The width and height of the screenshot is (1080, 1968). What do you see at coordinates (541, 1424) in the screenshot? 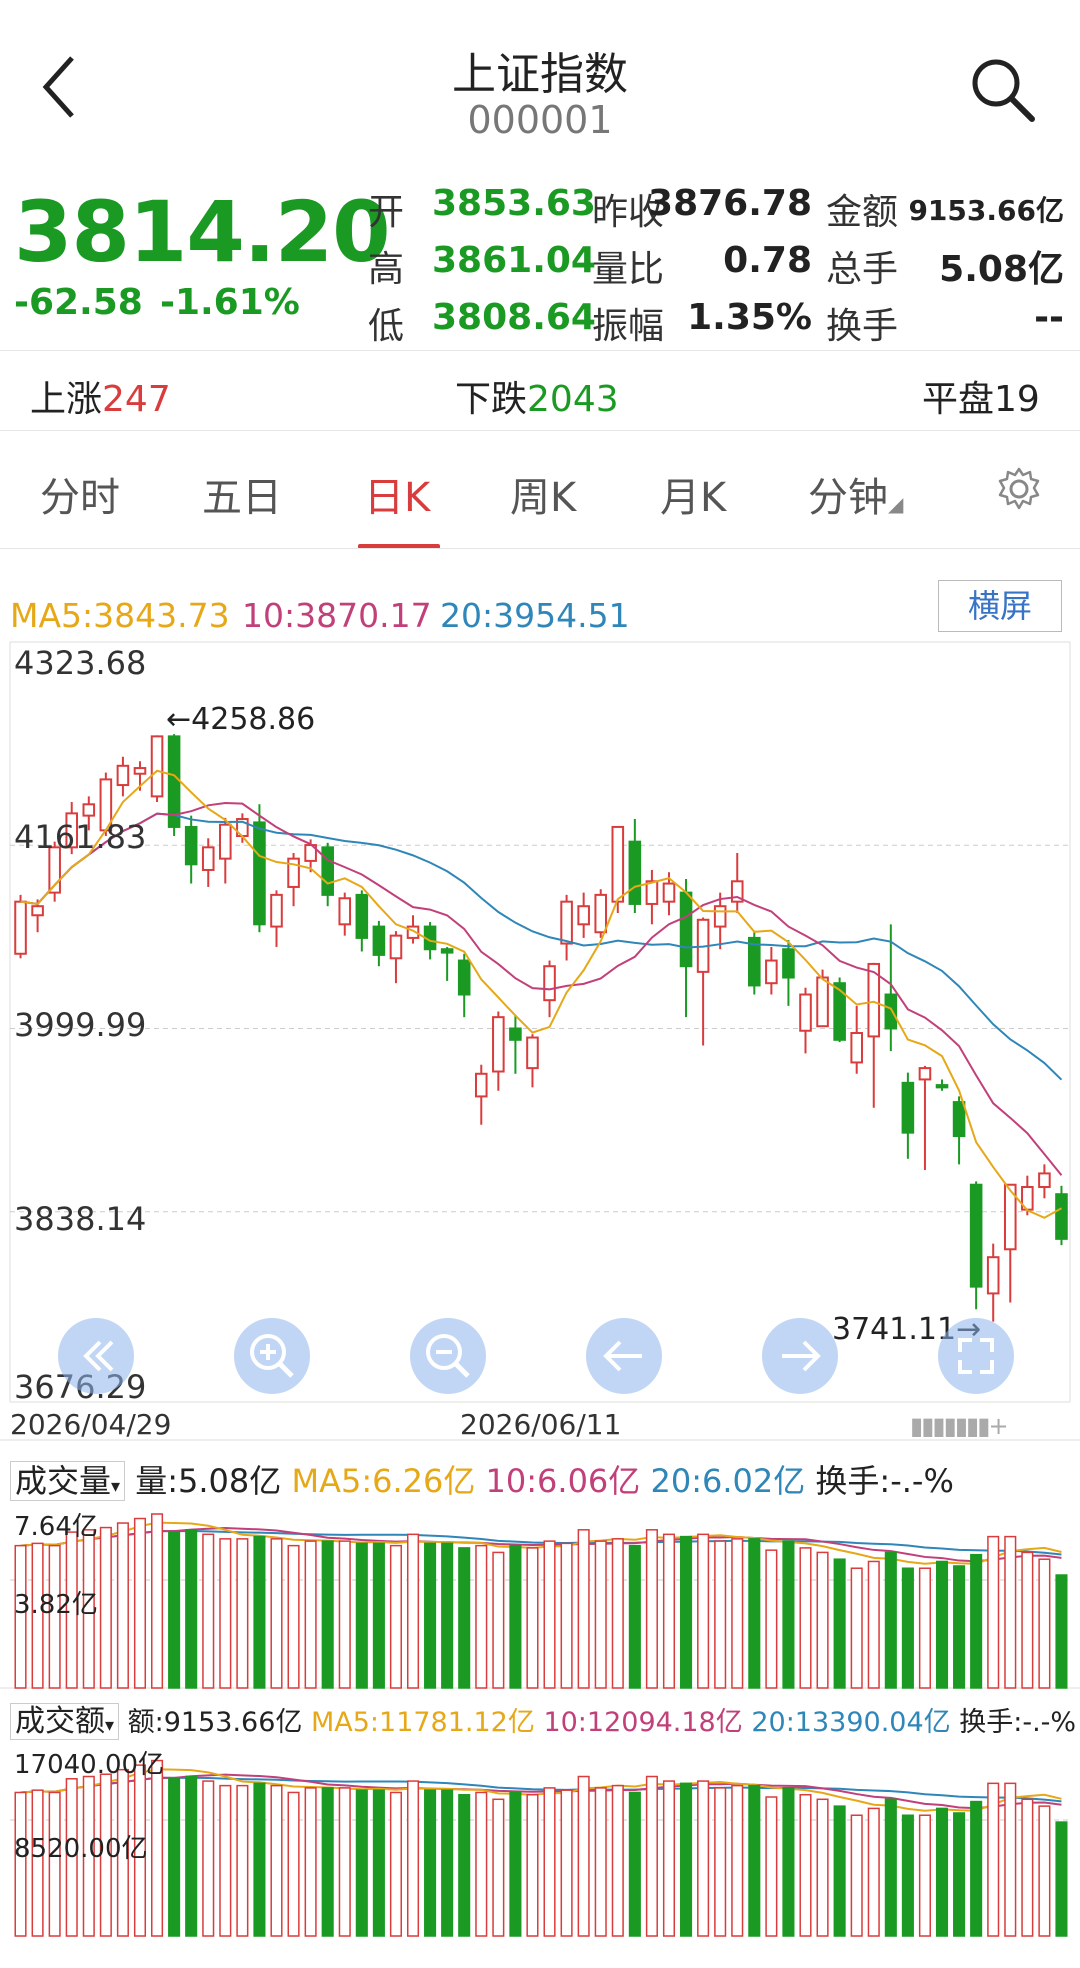
I see `x-label-mid: 2026/06/11` at bounding box center [541, 1424].